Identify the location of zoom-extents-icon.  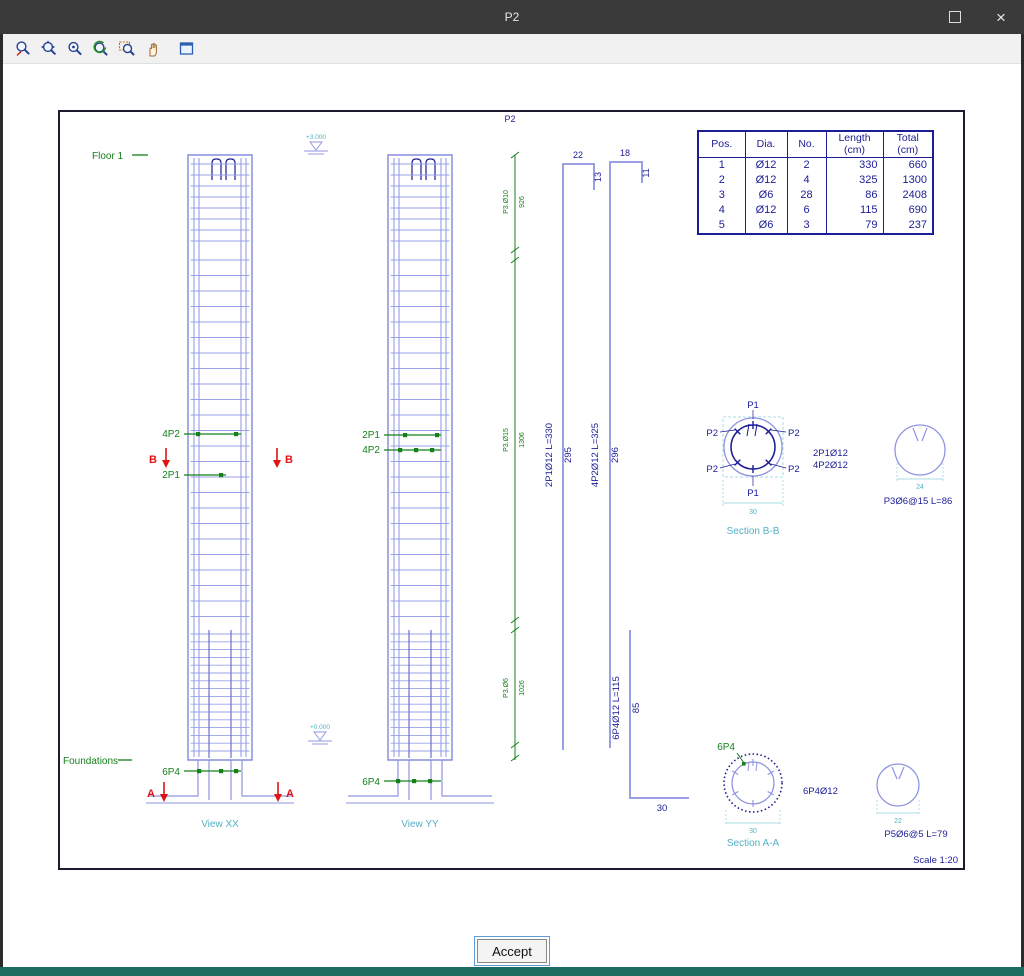
(49, 49).